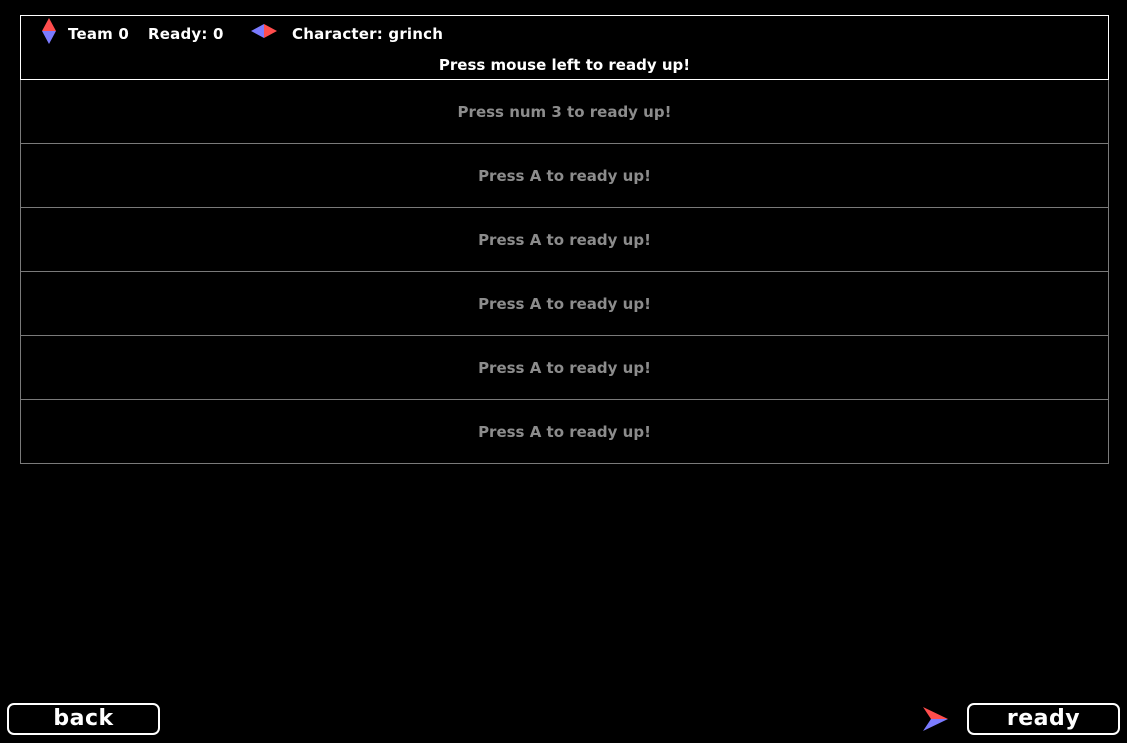  I want to click on ready-prompt: Press num 3 to ready up!, so click(564, 112).